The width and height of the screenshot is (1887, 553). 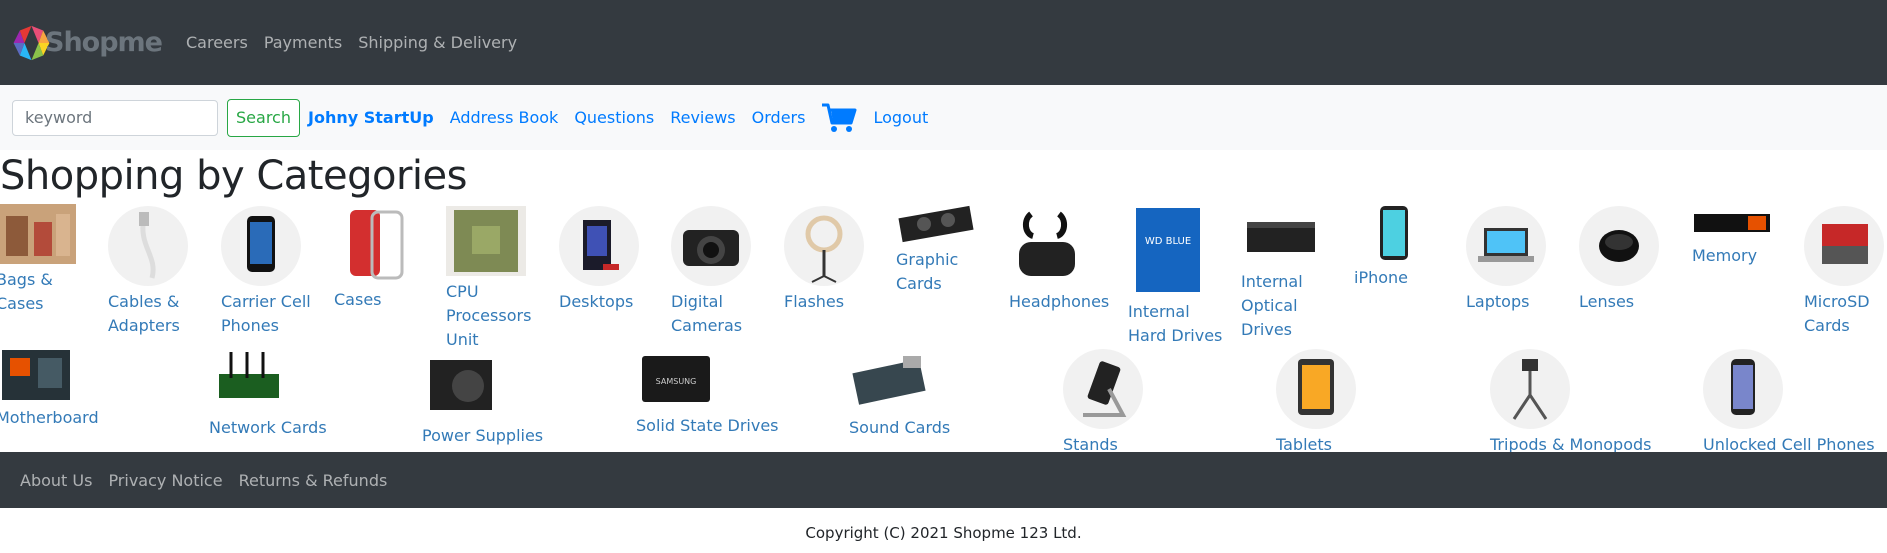 I want to click on lenses-image, so click(x=1619, y=246).